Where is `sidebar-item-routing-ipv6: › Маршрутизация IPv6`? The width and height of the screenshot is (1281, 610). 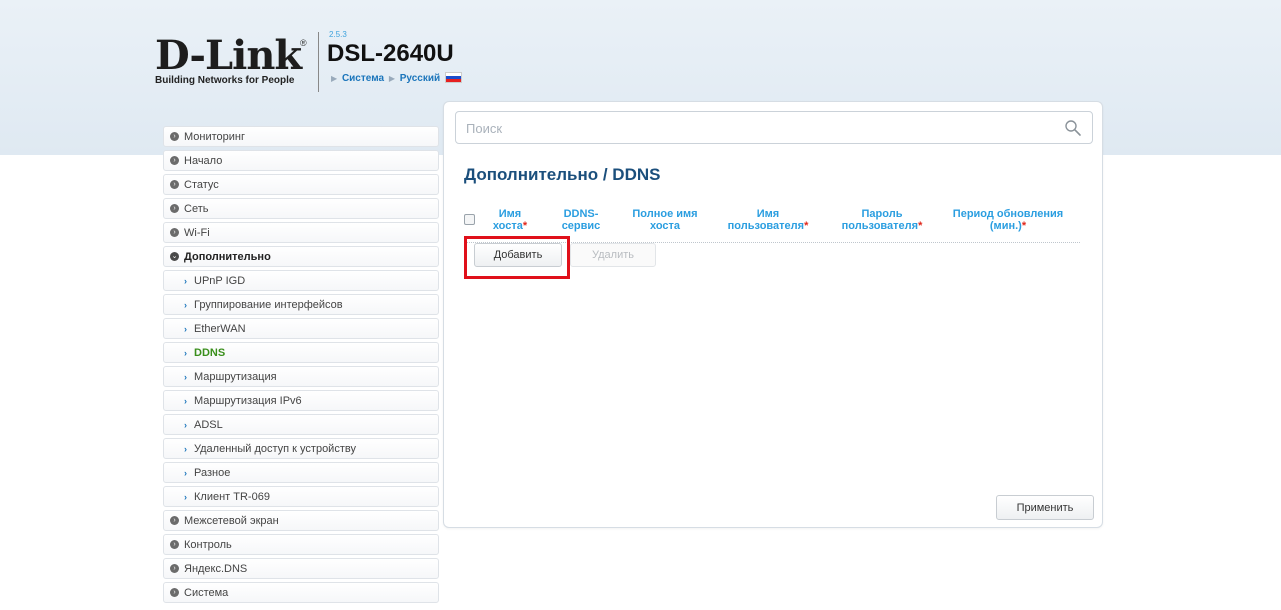 sidebar-item-routing-ipv6: › Маршрутизация IPv6 is located at coordinates (301, 400).